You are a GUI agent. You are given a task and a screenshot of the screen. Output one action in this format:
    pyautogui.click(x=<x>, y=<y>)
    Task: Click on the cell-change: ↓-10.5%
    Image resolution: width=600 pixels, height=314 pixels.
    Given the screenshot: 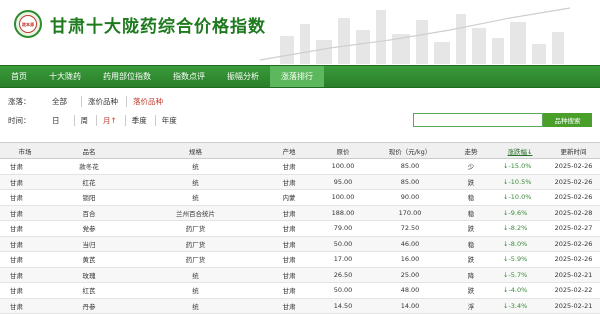 What is the action you would take?
    pyautogui.click(x=520, y=182)
    